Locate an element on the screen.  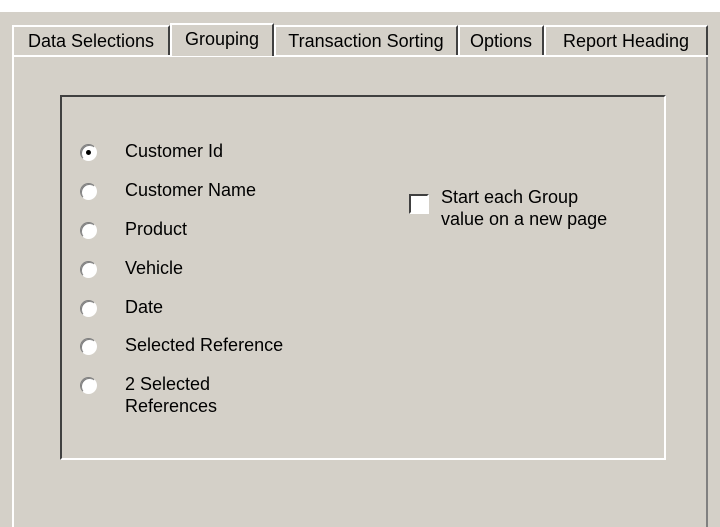
radio-label-product: Product is located at coordinates (156, 229).